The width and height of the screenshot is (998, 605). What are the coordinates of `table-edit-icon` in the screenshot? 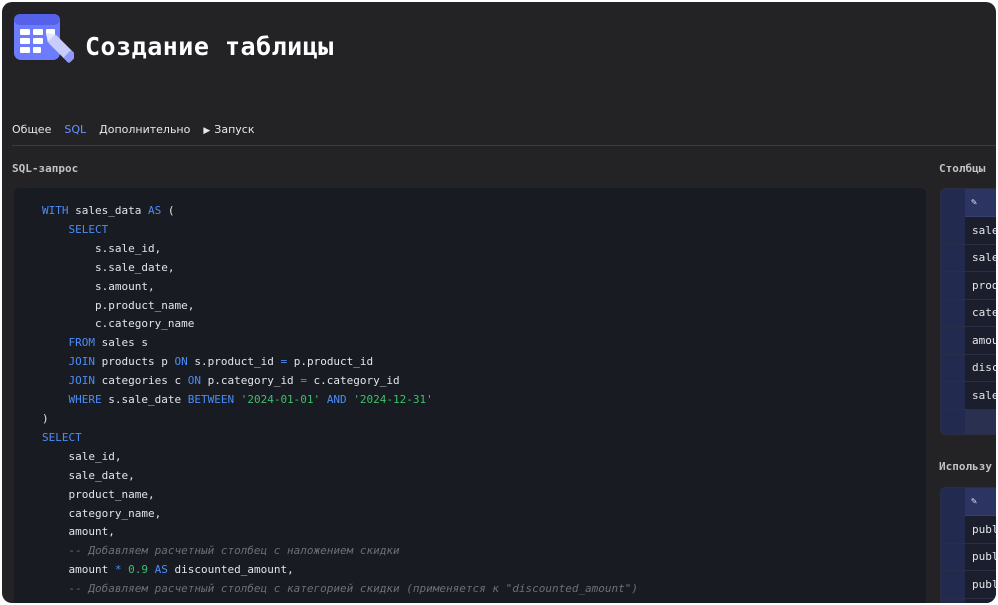 It's located at (44, 38).